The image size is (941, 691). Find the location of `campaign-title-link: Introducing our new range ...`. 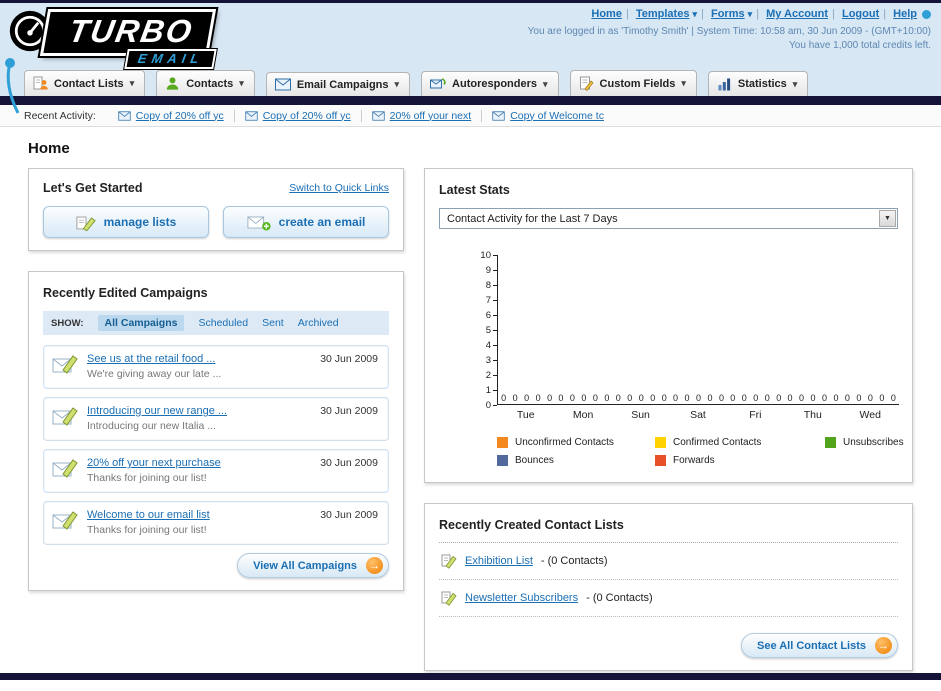

campaign-title-link: Introducing our new range ... is located at coordinates (157, 411).